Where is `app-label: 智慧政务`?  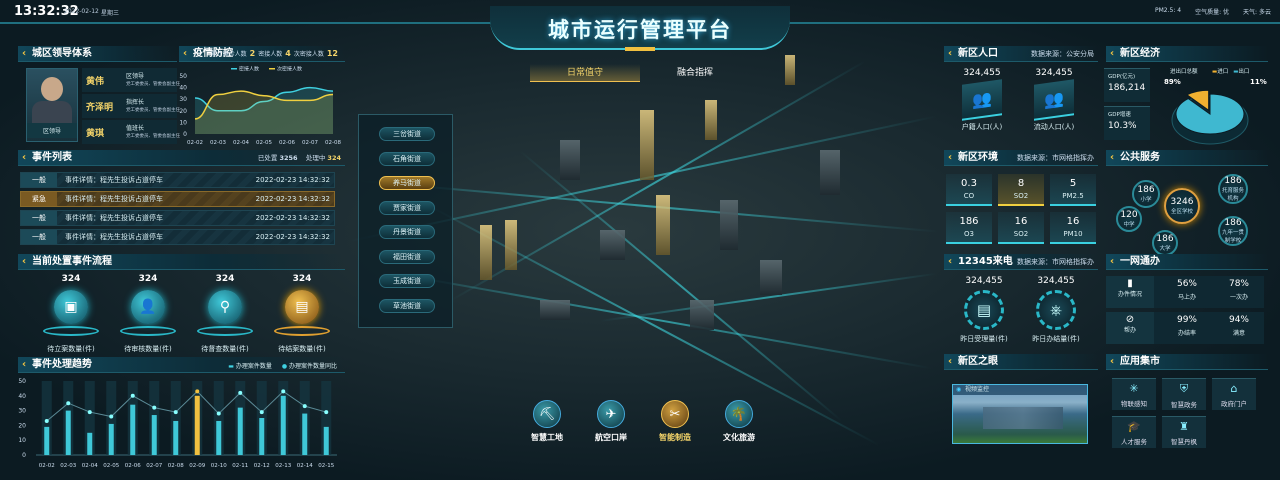 app-label: 智慧政务 is located at coordinates (1184, 405).